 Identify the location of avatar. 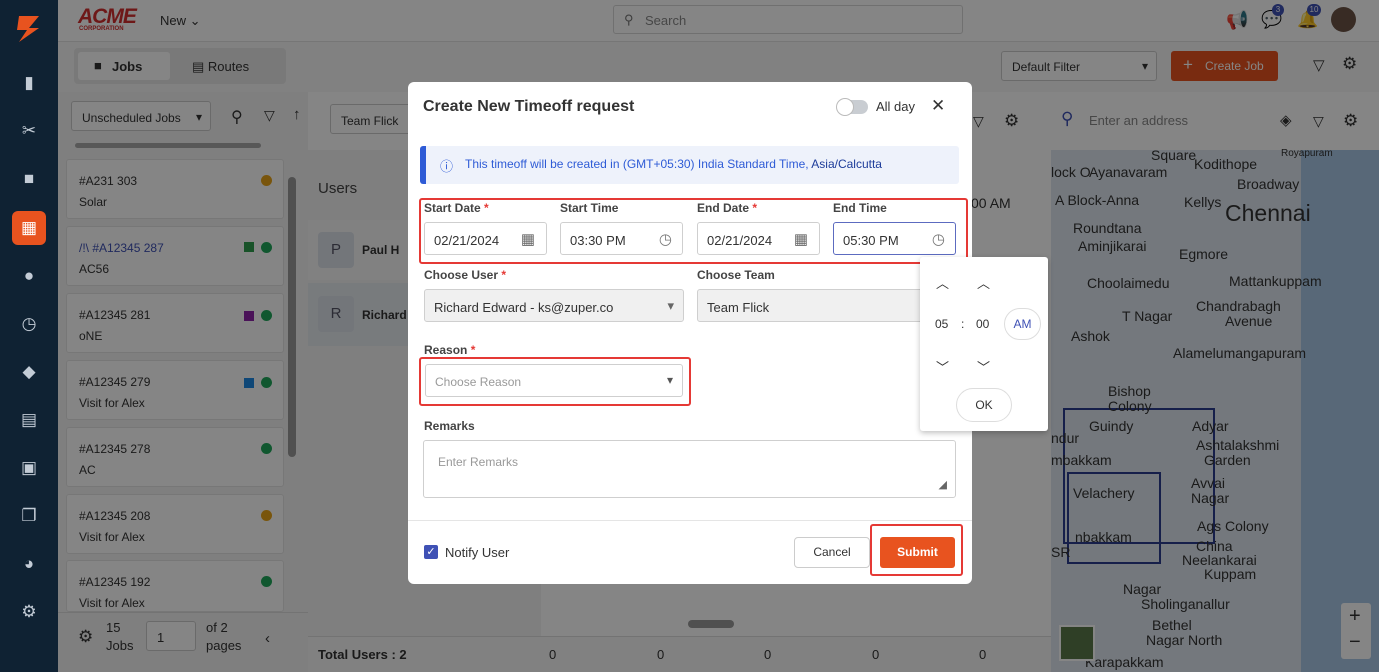
(1343, 19).